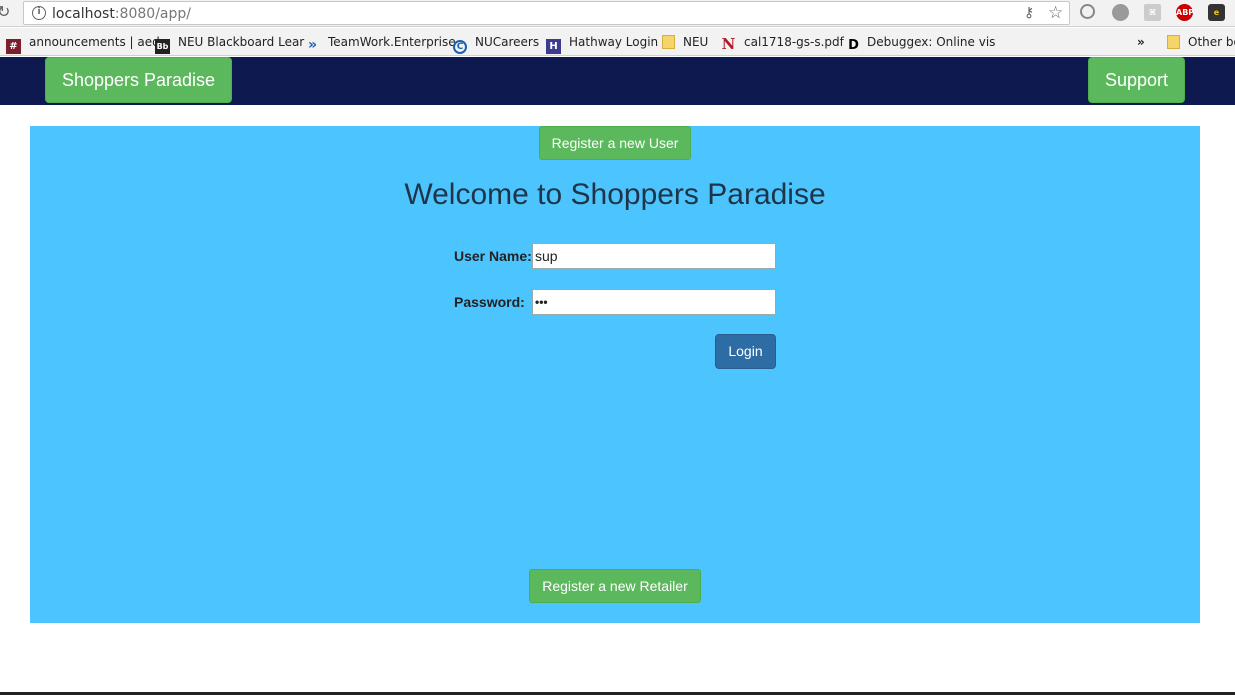 This screenshot has width=1235, height=695. What do you see at coordinates (1141, 42) in the screenshot?
I see `bookmarks-overflow-button: »` at bounding box center [1141, 42].